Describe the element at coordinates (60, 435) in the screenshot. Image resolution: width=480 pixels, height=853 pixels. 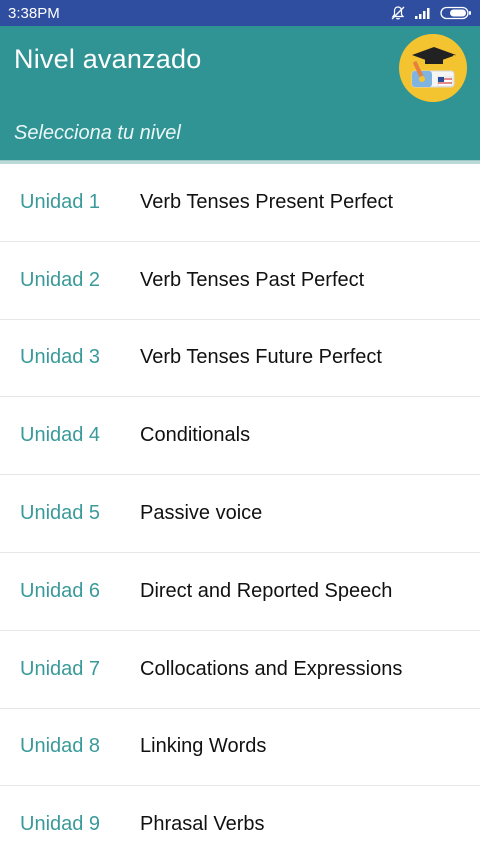
I see `unit-label: Unidad 4` at that location.